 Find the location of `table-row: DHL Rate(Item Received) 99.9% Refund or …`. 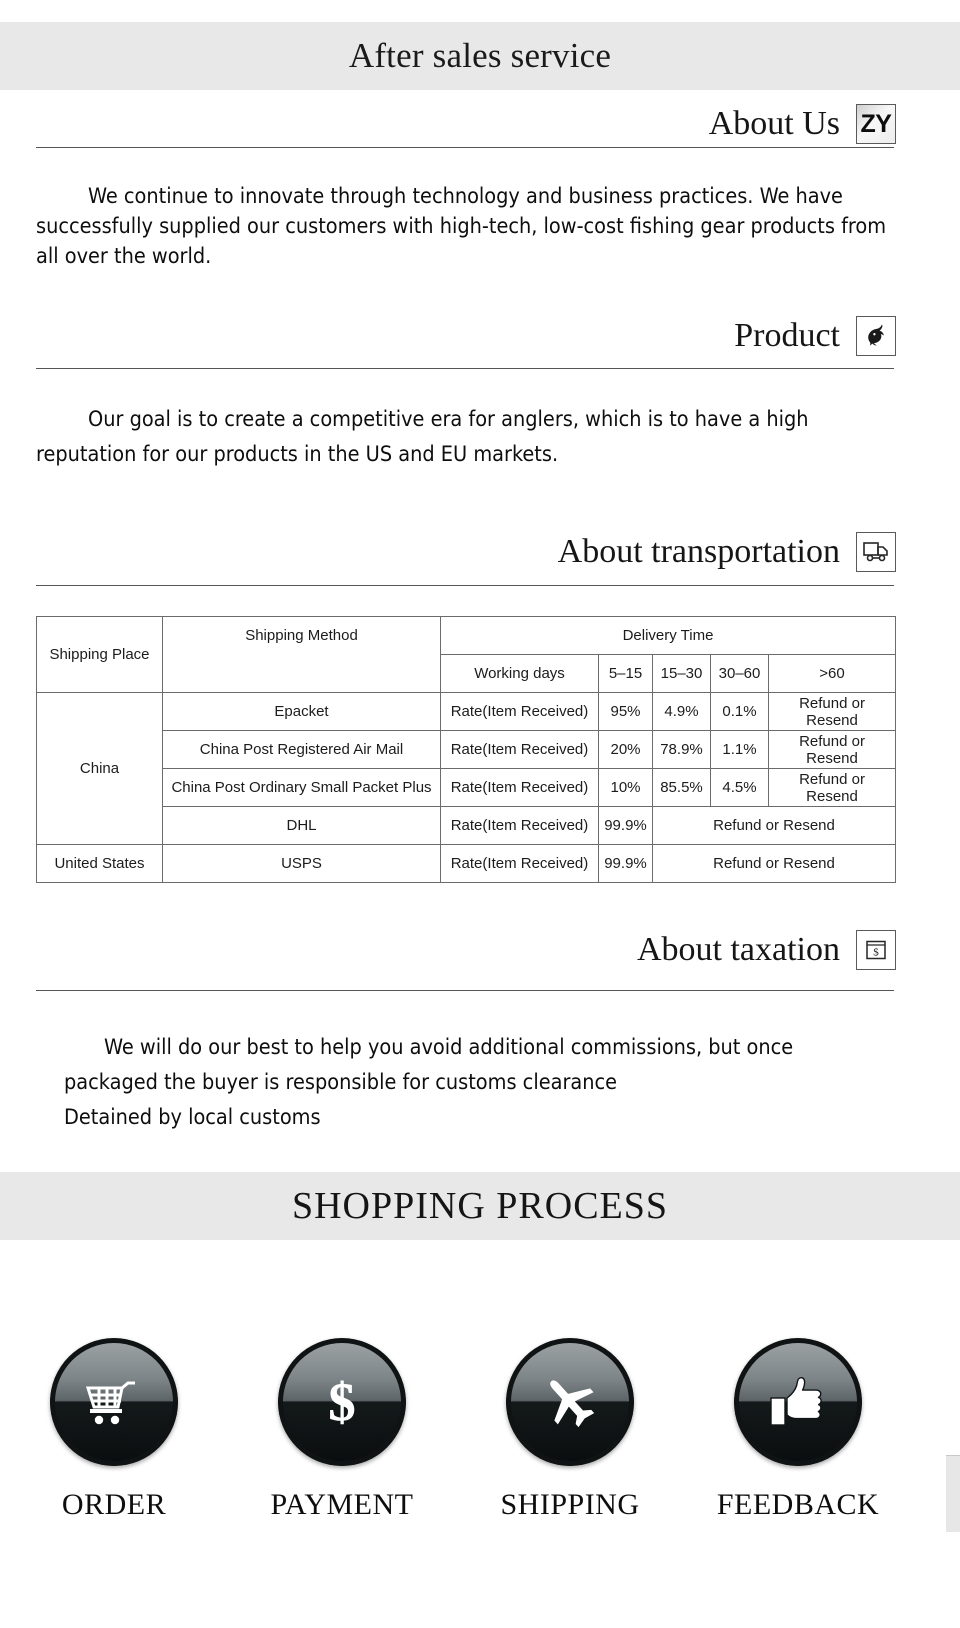

table-row: DHL Rate(Item Received) 99.9% Refund or … is located at coordinates (466, 825).